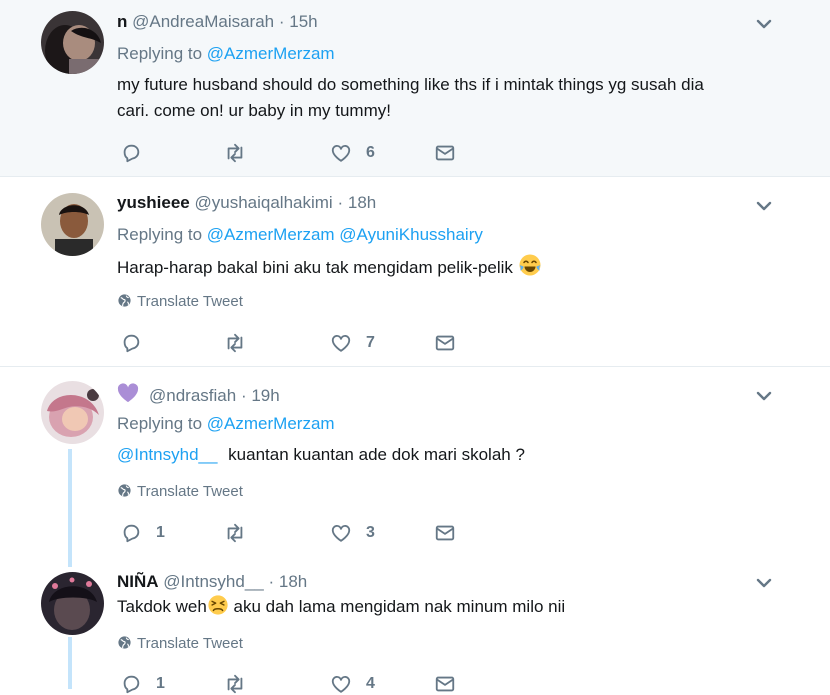  Describe the element at coordinates (370, 532) in the screenshot. I see `like-count: 3` at that location.